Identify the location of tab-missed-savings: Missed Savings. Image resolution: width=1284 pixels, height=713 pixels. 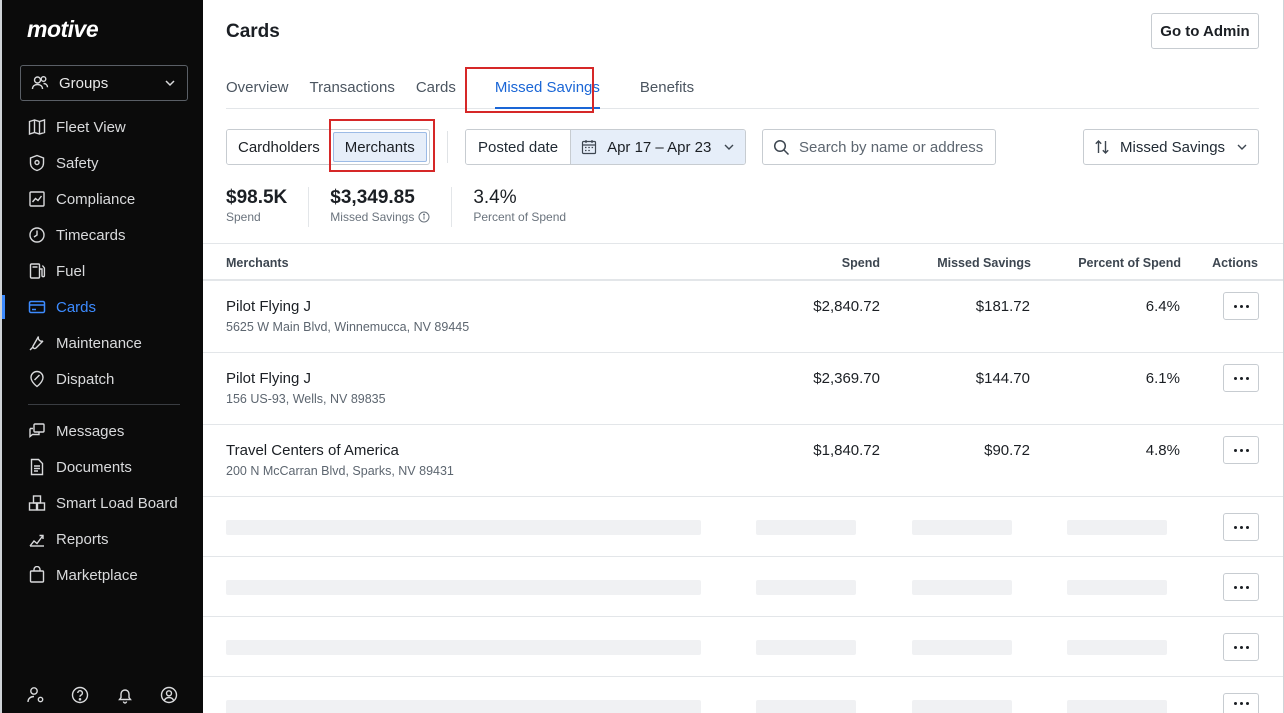
(547, 87).